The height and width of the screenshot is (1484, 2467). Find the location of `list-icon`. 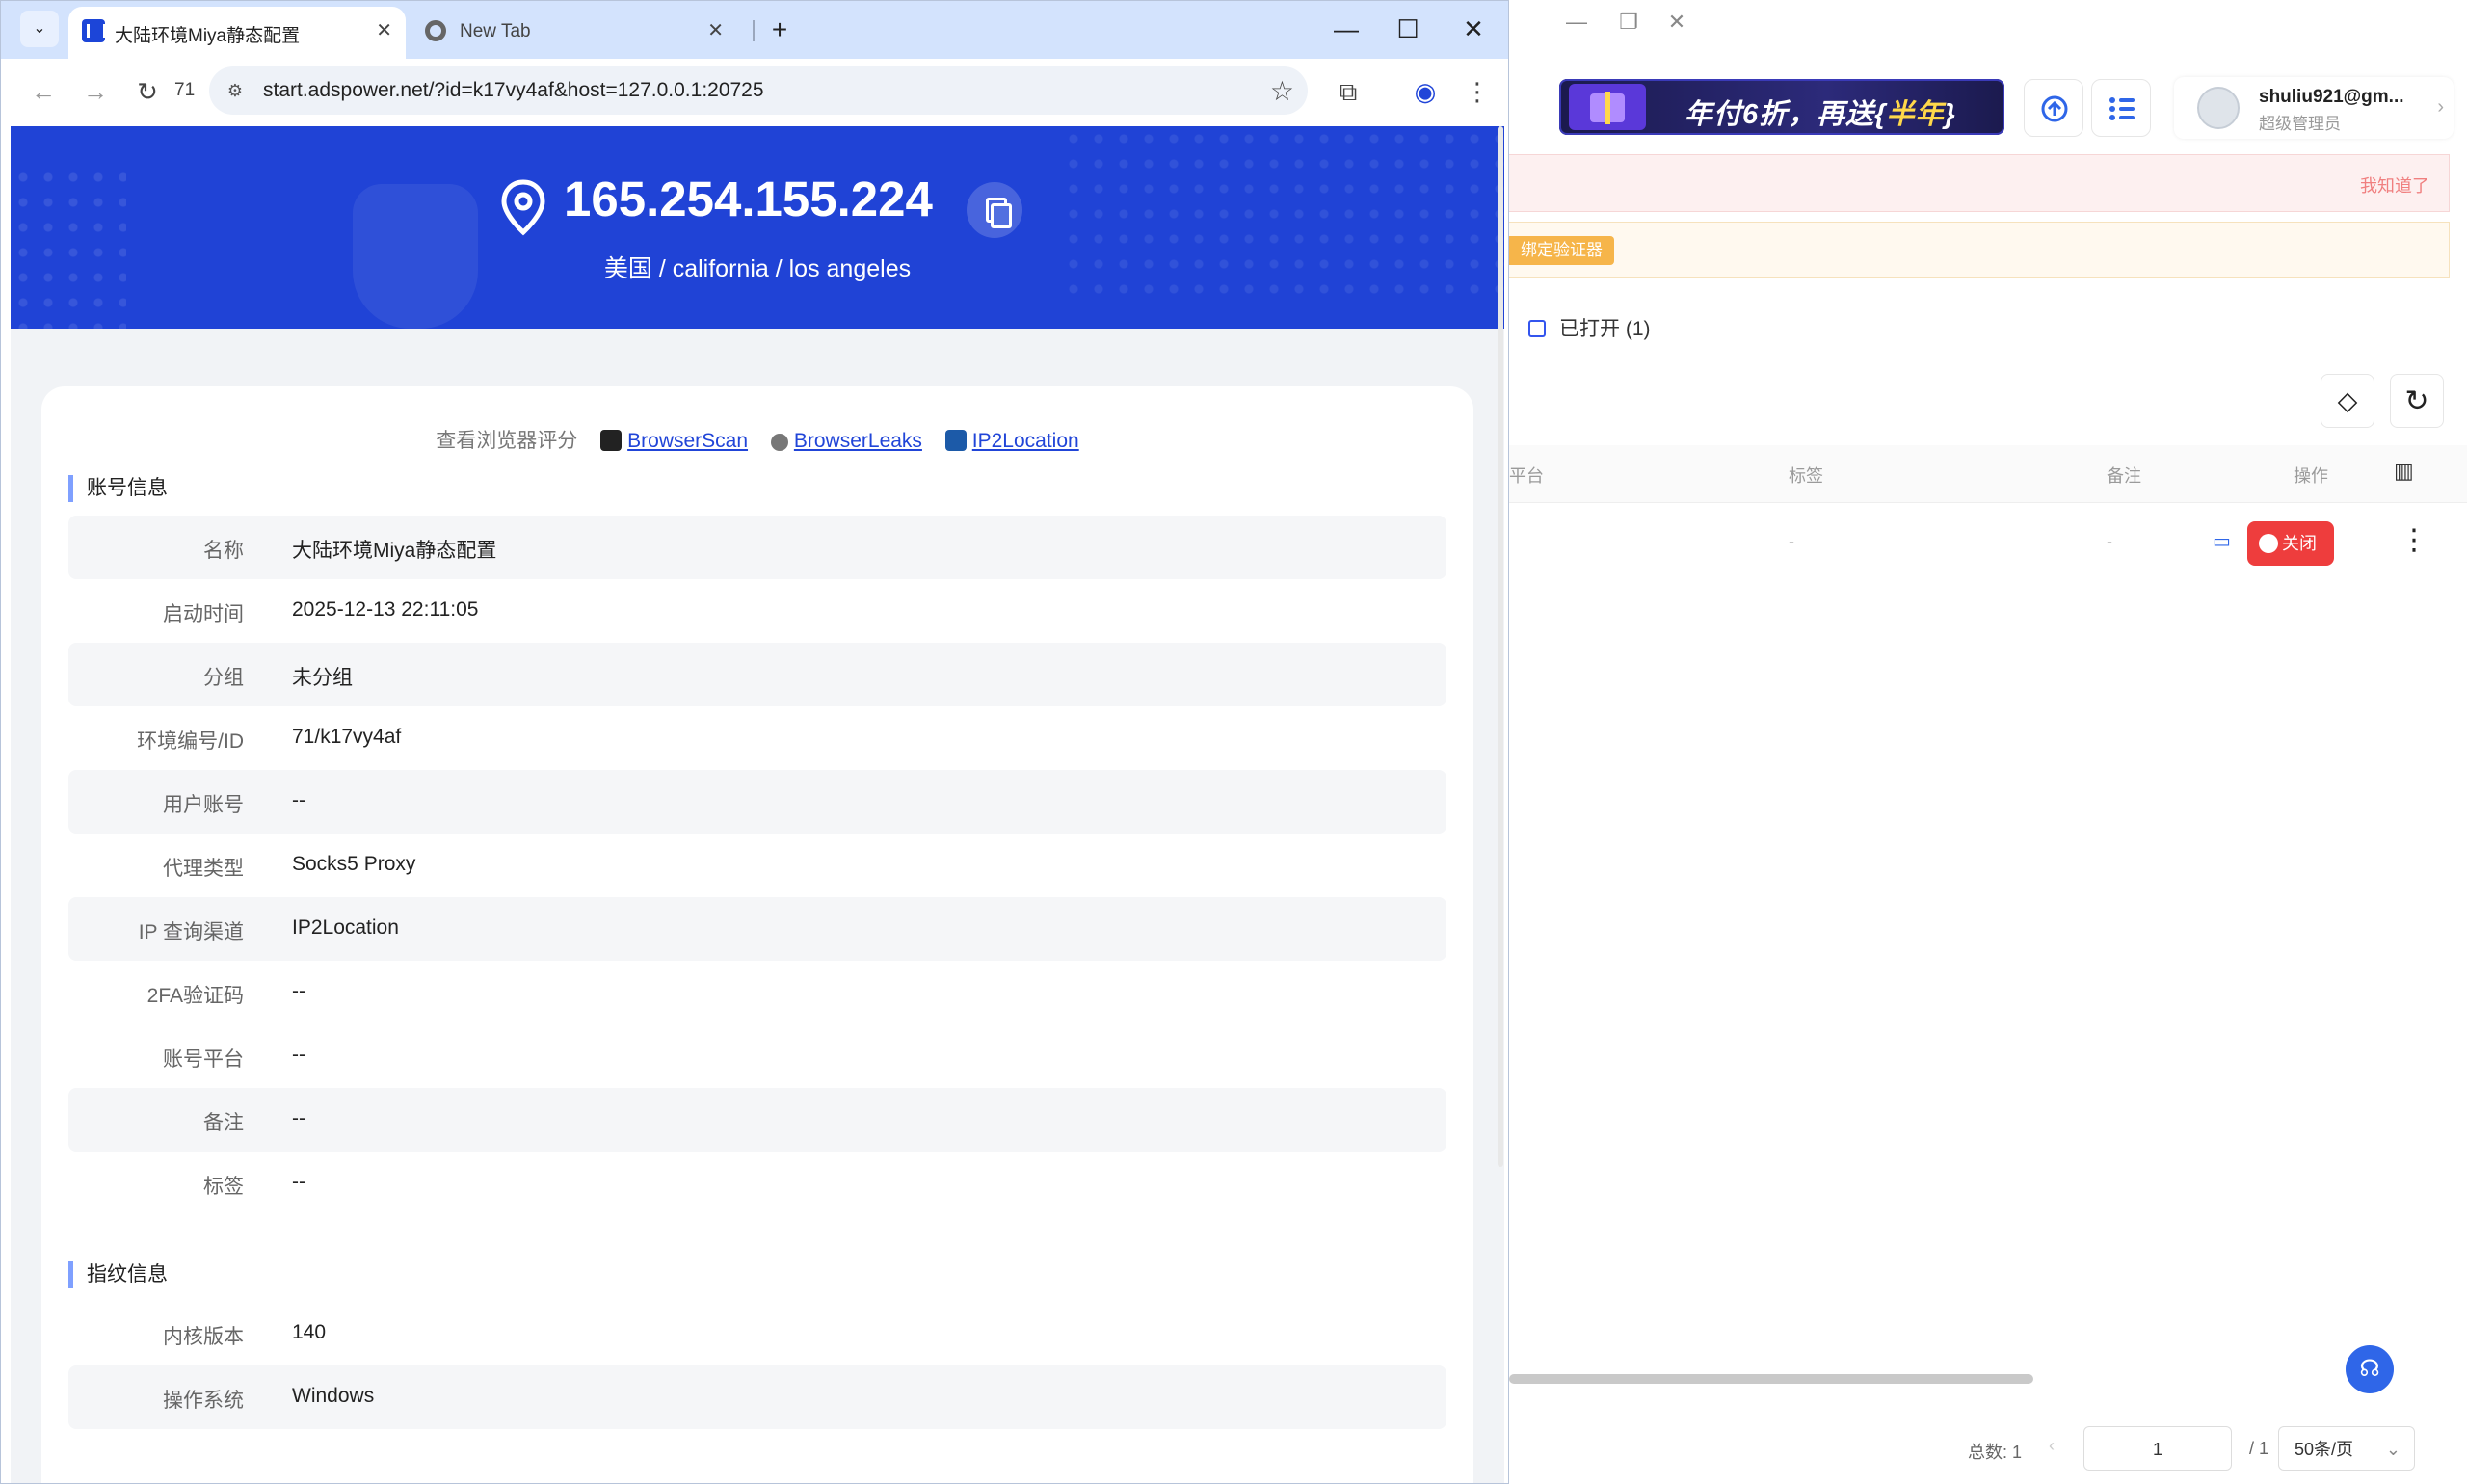

list-icon is located at coordinates (2122, 108).